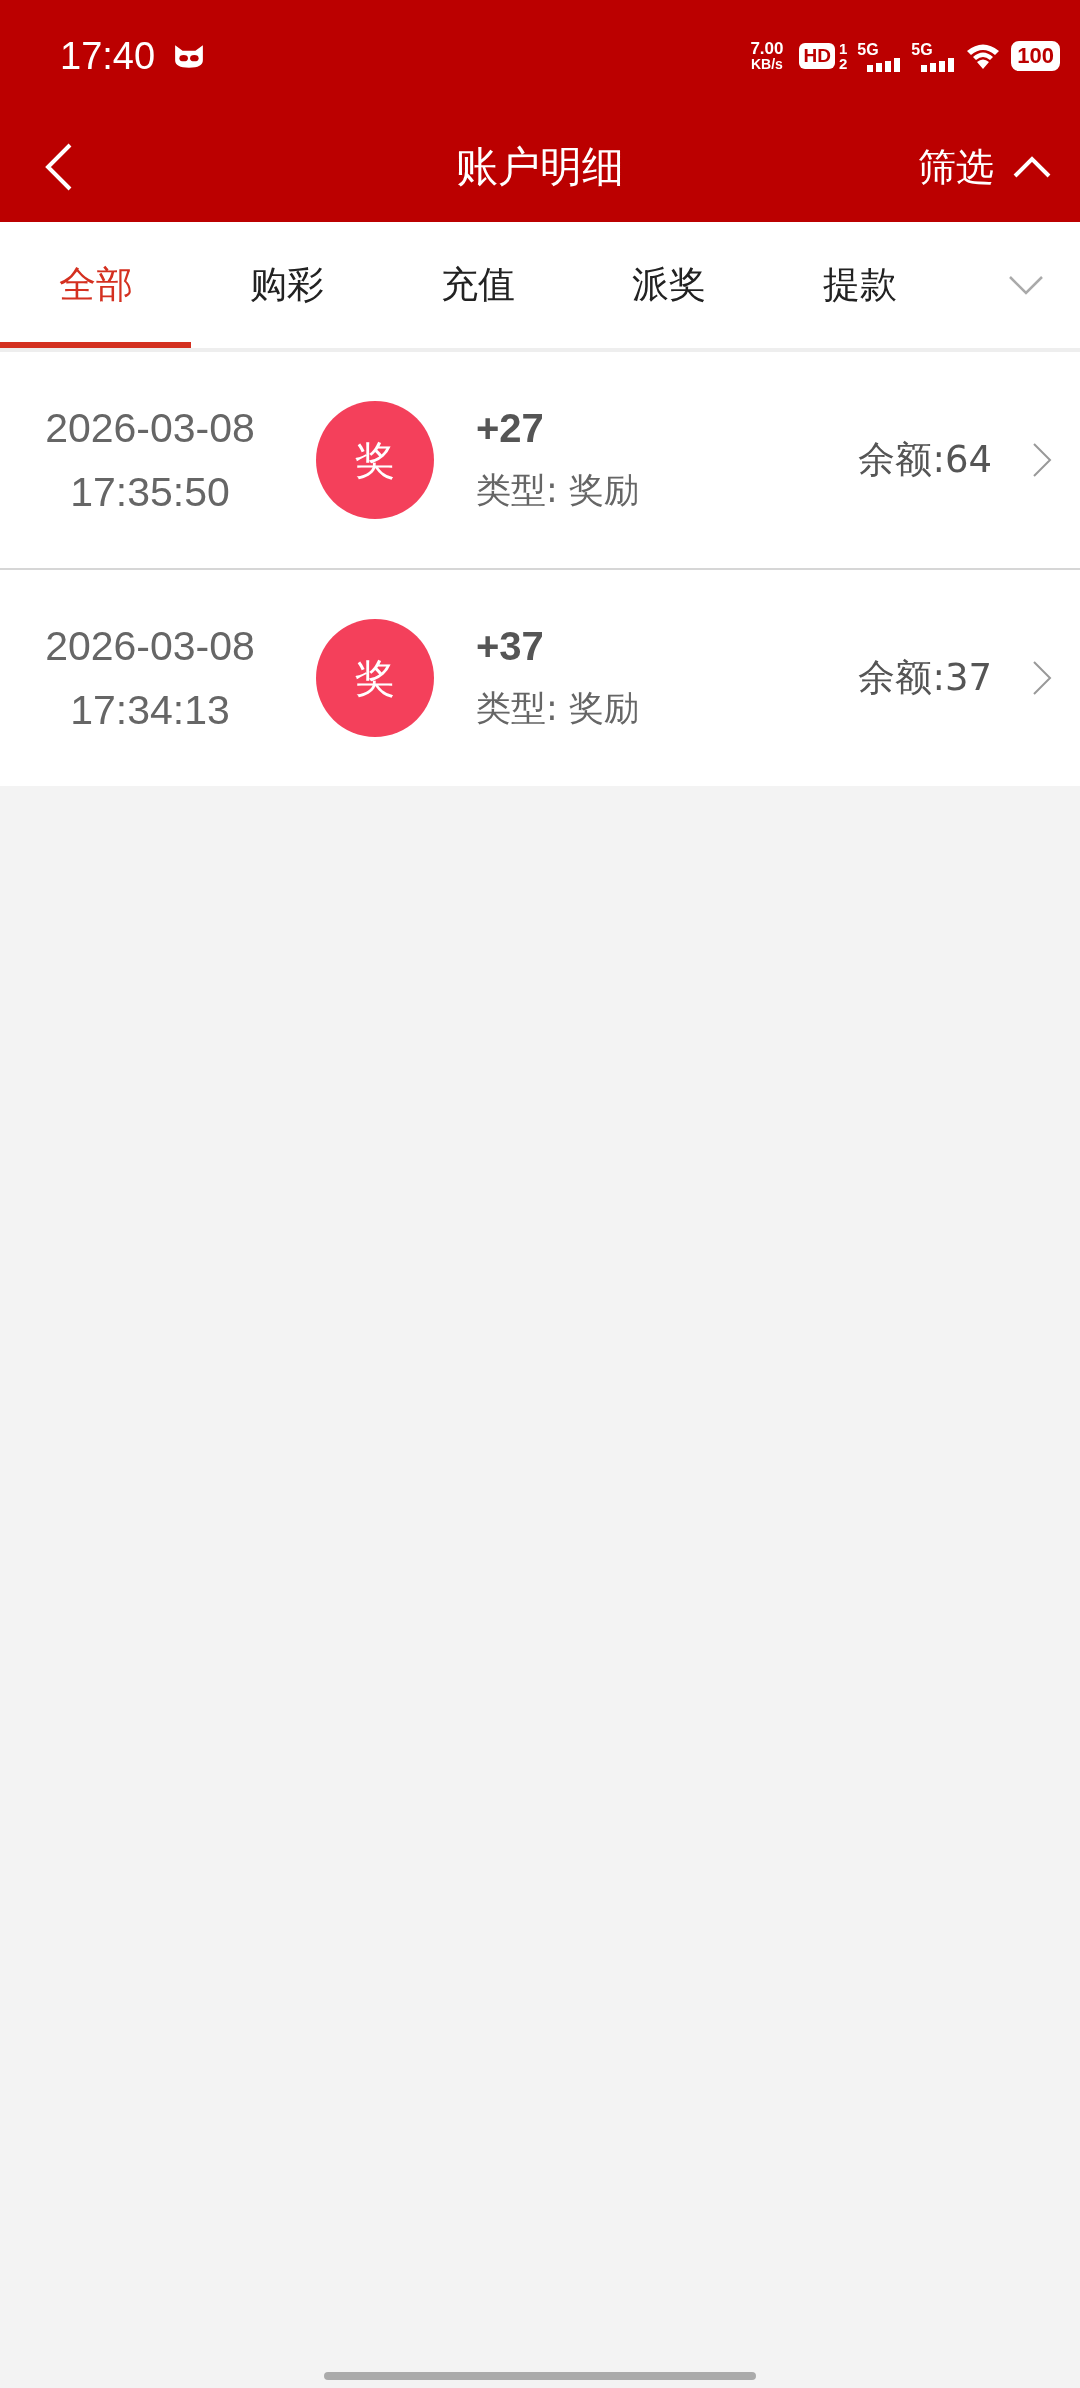 Image resolution: width=1080 pixels, height=2388 pixels. I want to click on status-time: 17:40, so click(108, 56).